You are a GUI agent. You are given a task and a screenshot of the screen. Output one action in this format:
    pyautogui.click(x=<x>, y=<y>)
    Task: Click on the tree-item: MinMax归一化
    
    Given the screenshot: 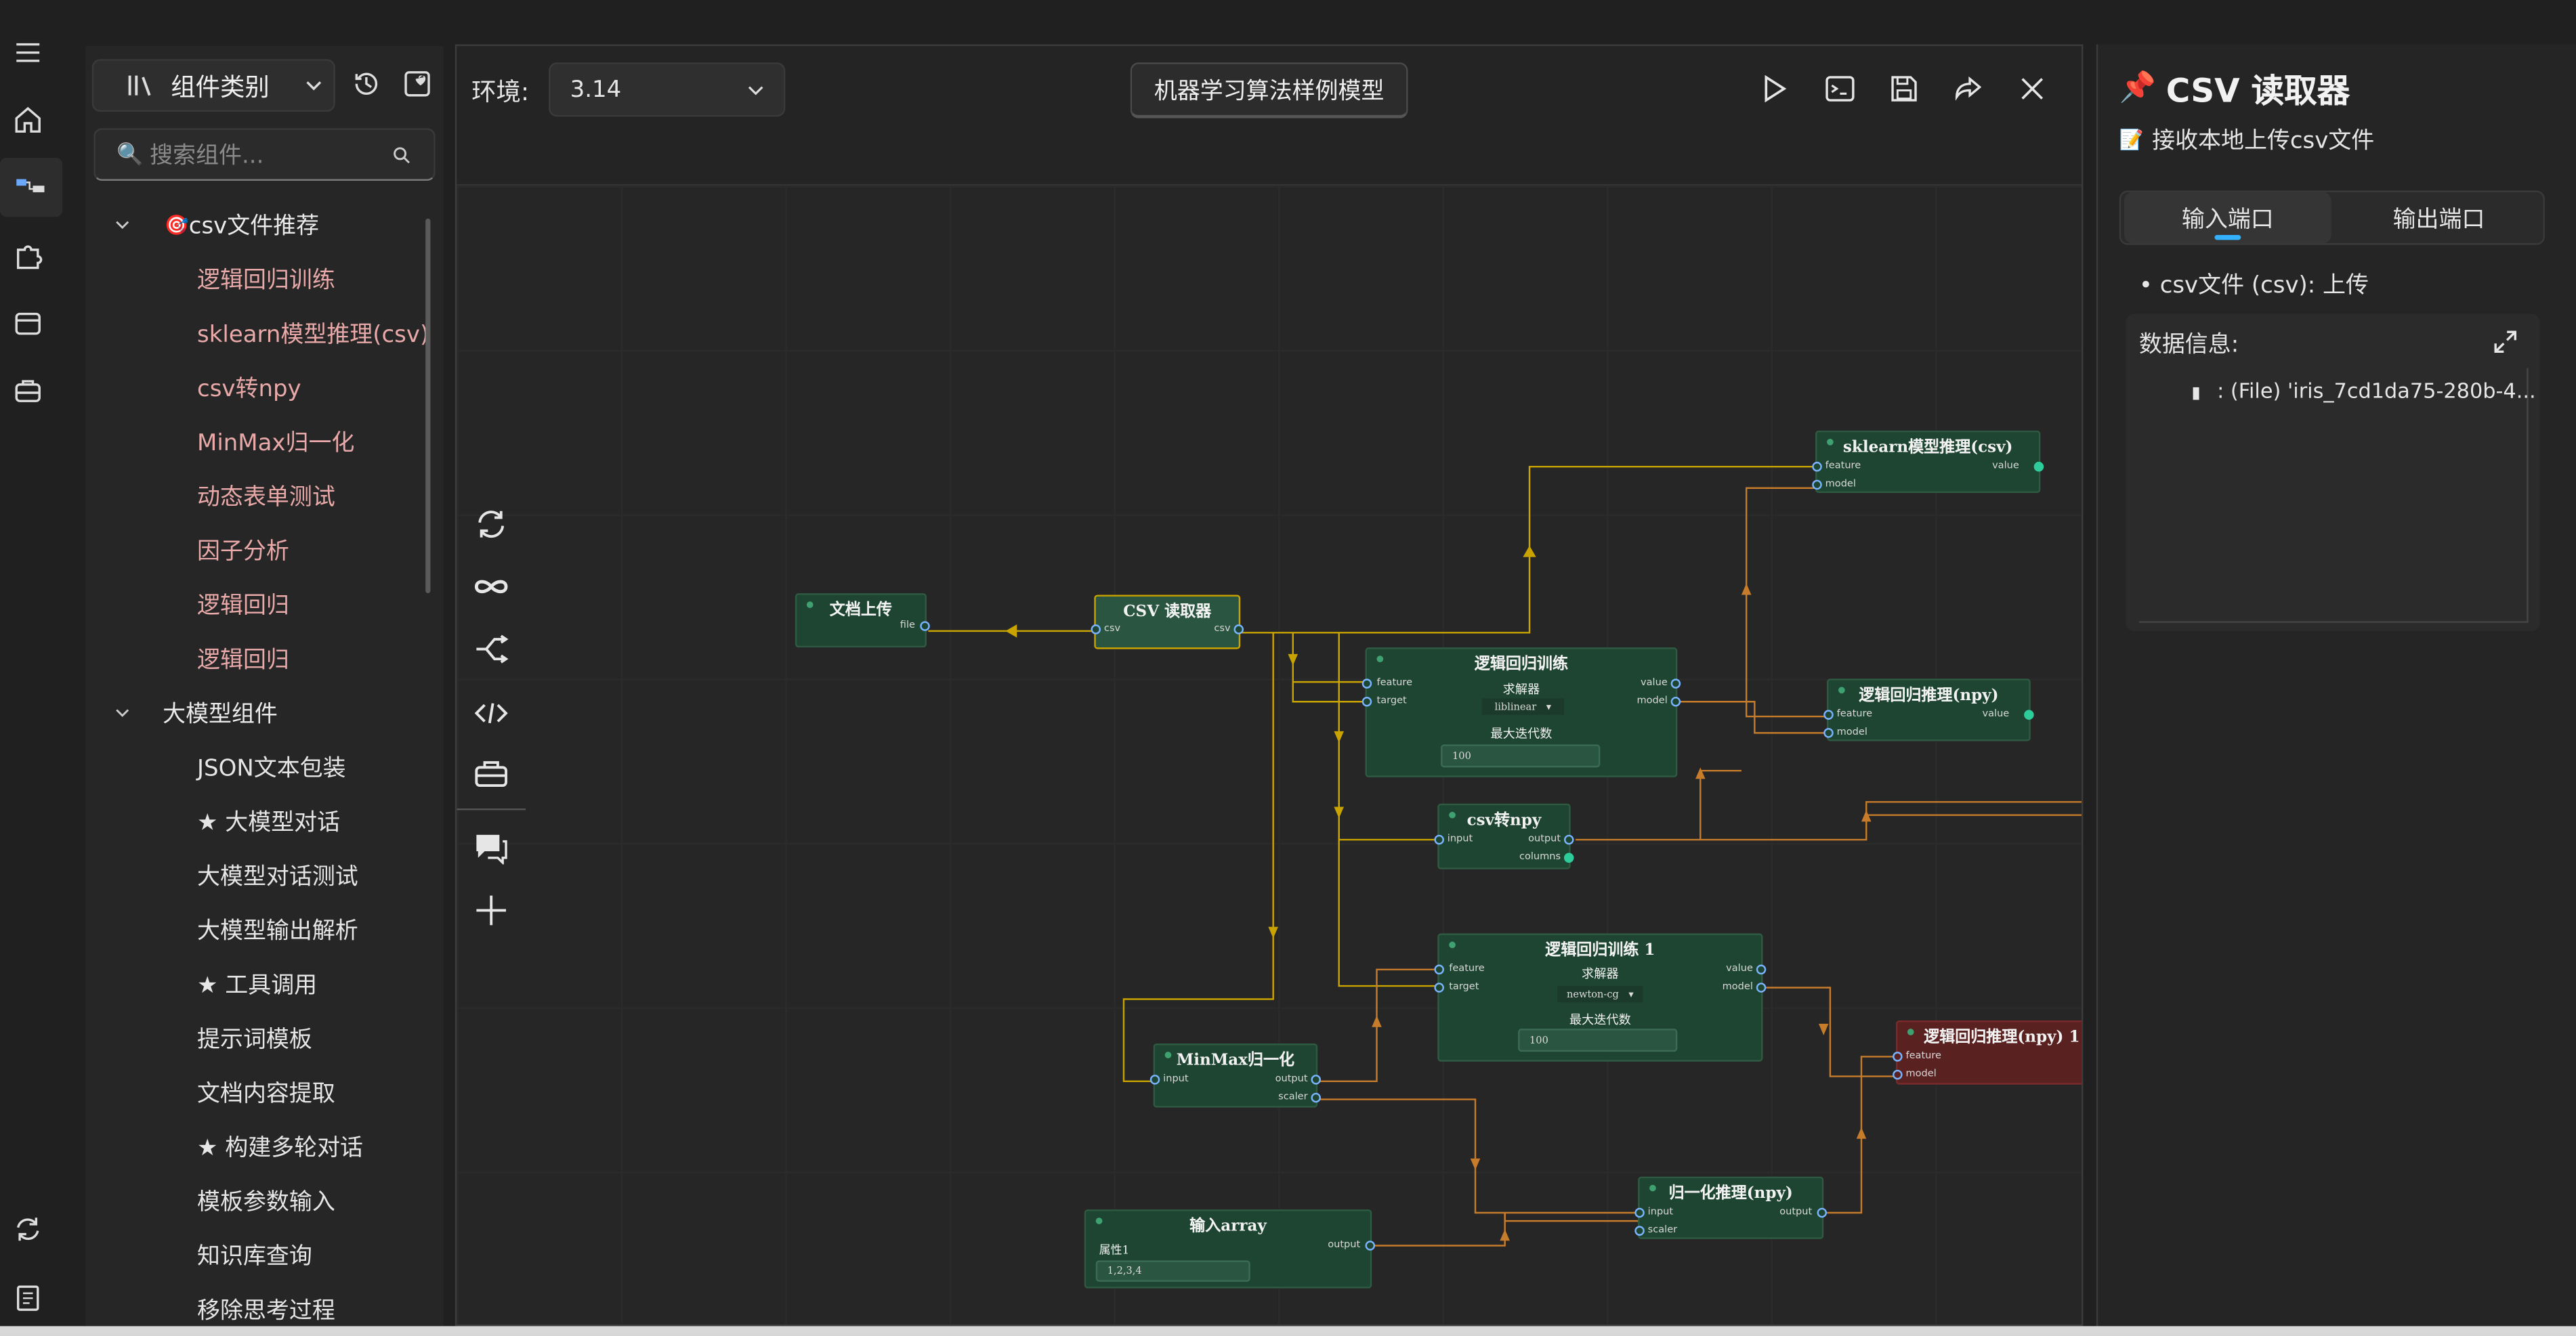 What is the action you would take?
    pyautogui.click(x=275, y=442)
    